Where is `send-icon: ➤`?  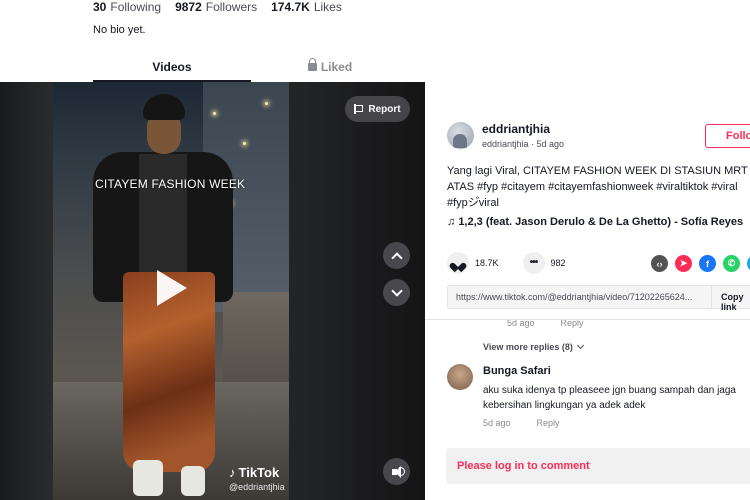
send-icon: ➤ is located at coordinates (683, 263).